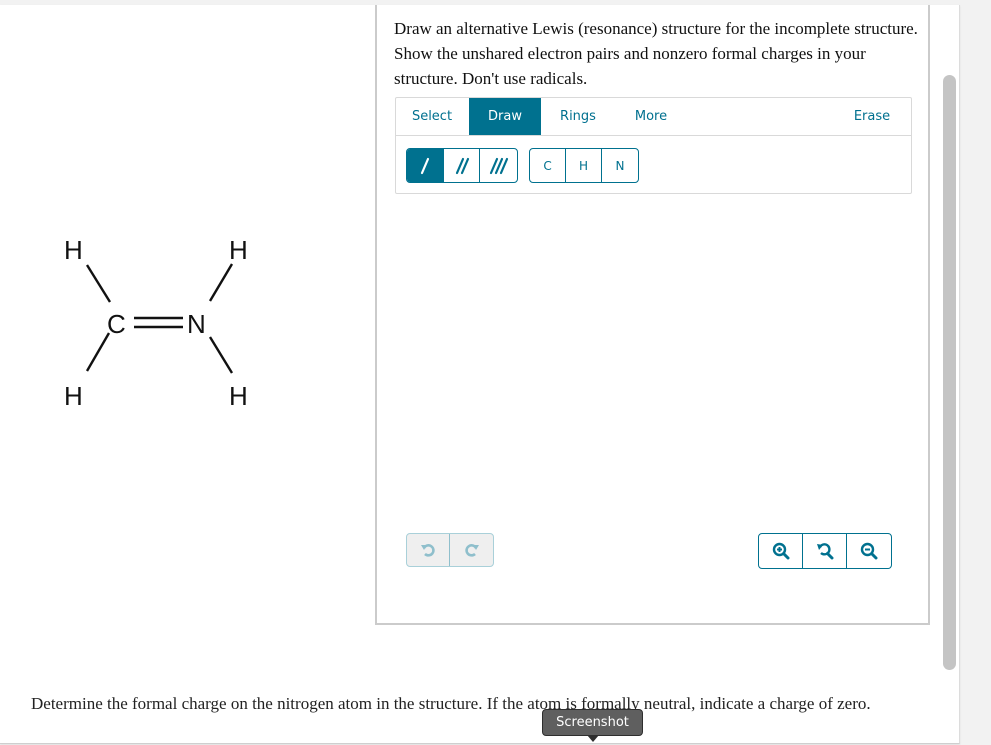 Image resolution: width=991 pixels, height=745 pixels. I want to click on atom-button-n: N, so click(620, 165).